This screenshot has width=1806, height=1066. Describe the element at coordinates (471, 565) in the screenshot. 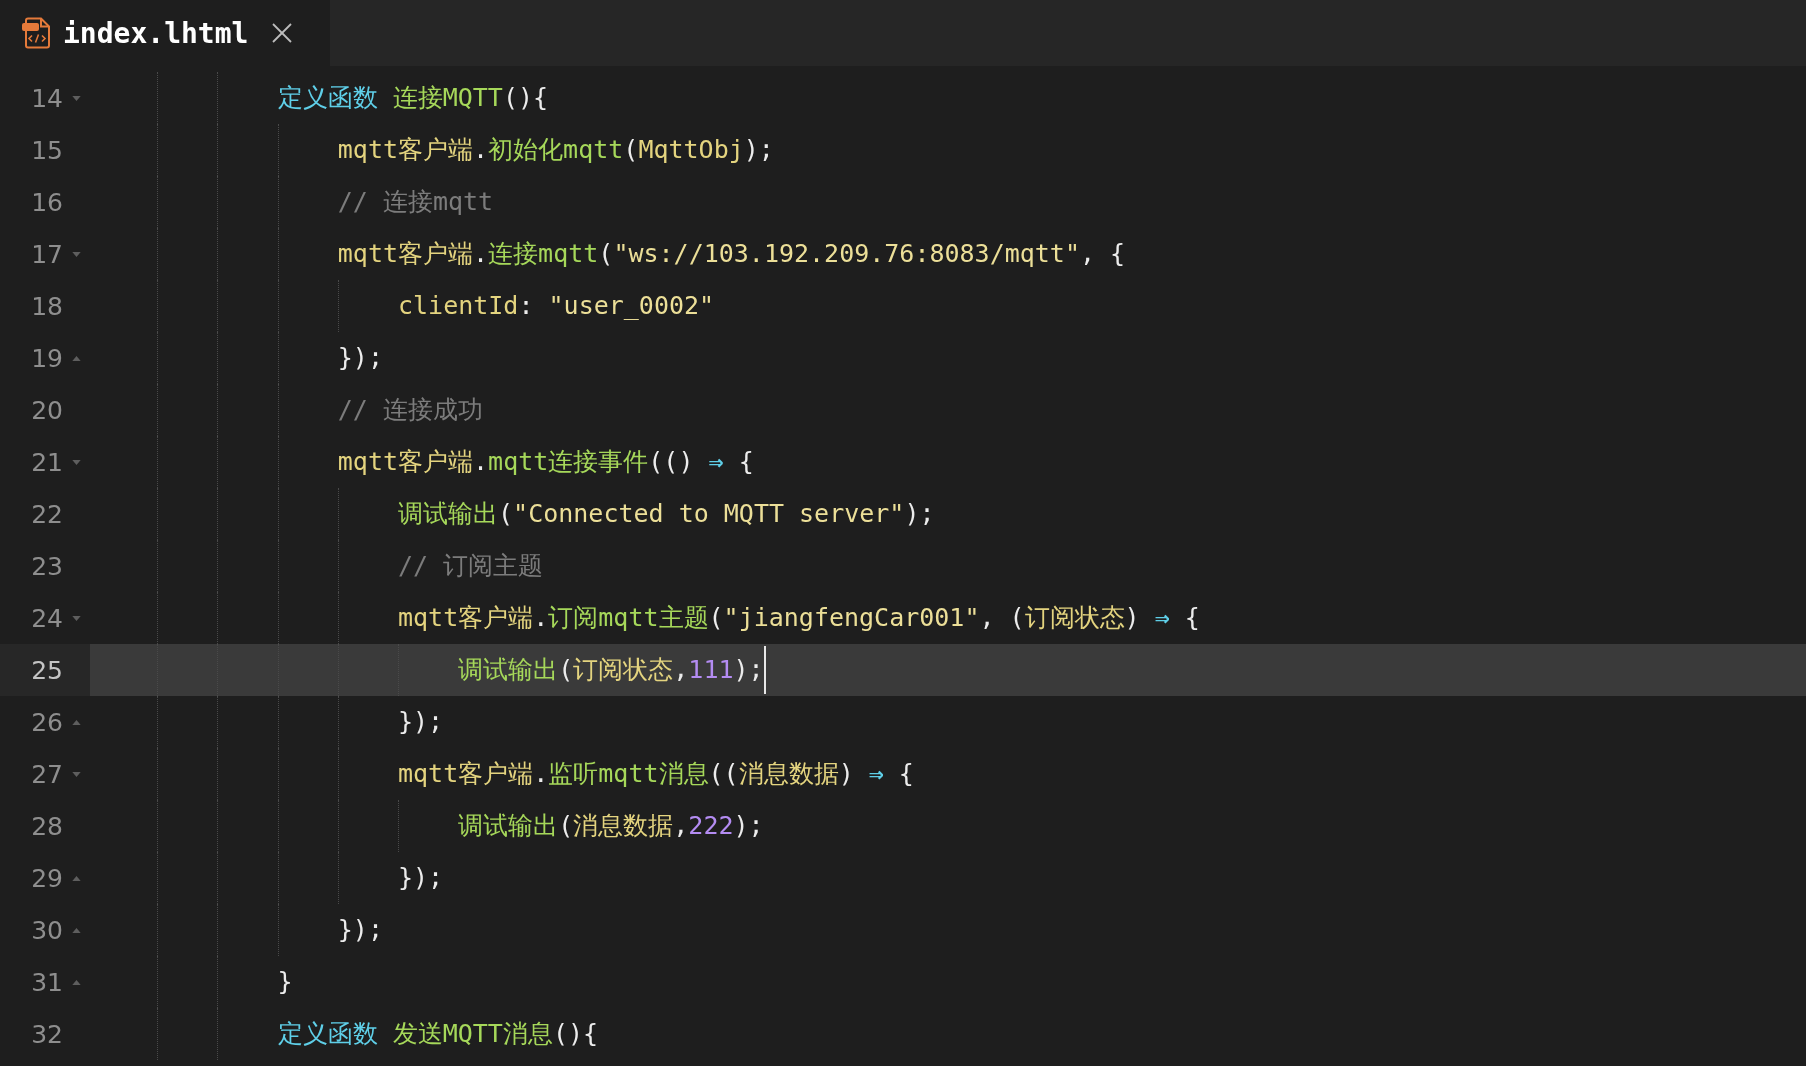

I see `code-line: // 订阅主题` at that location.